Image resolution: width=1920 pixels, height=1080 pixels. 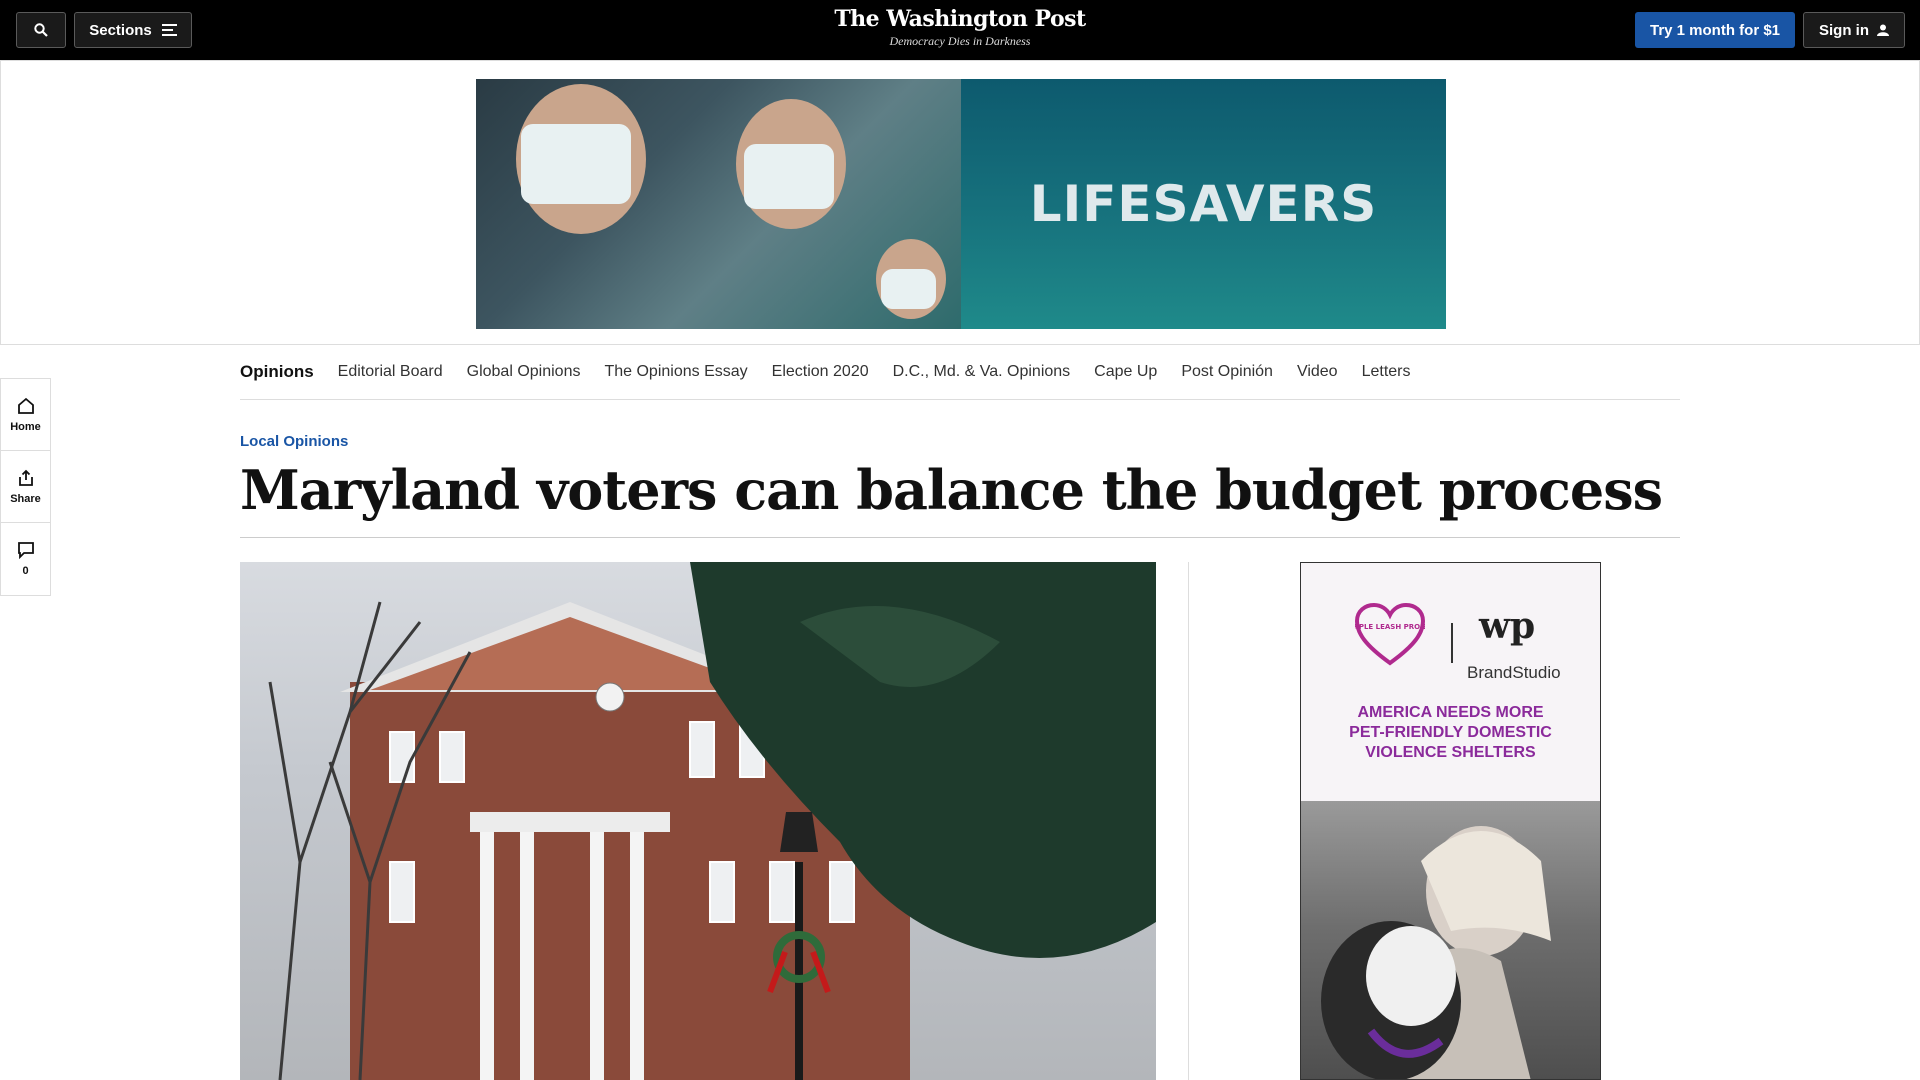 I want to click on ad-logo-divider, so click(x=1452, y=643).